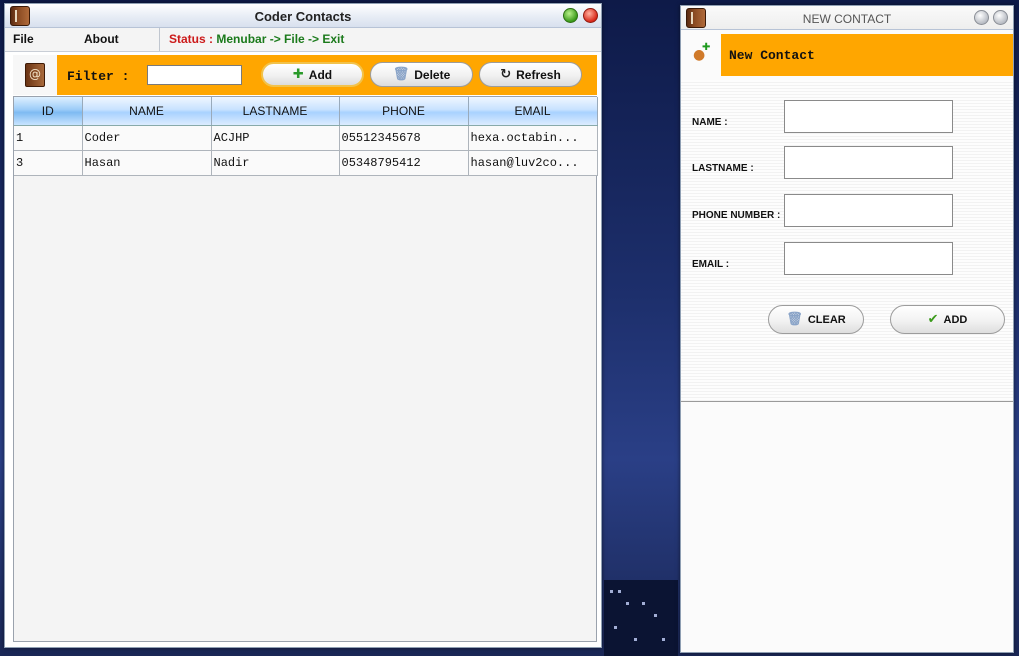  Describe the element at coordinates (98, 76) in the screenshot. I see `filter-label: Filter :` at that location.